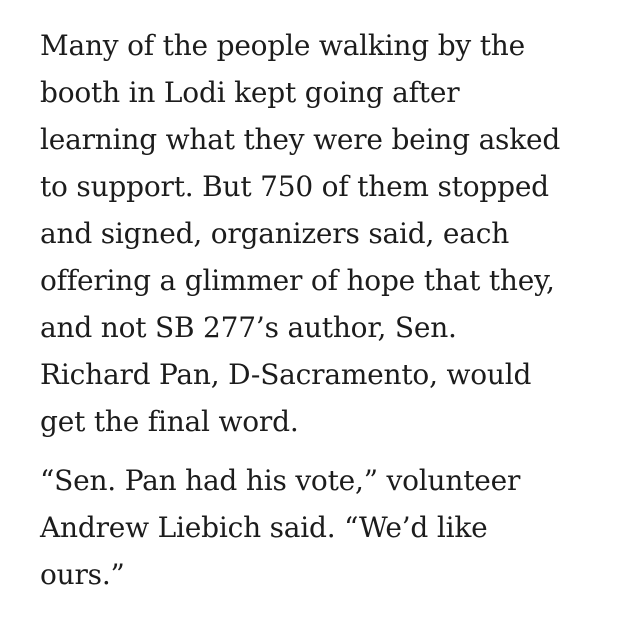  I want to click on paragraph-line: get the final word., so click(169, 421).